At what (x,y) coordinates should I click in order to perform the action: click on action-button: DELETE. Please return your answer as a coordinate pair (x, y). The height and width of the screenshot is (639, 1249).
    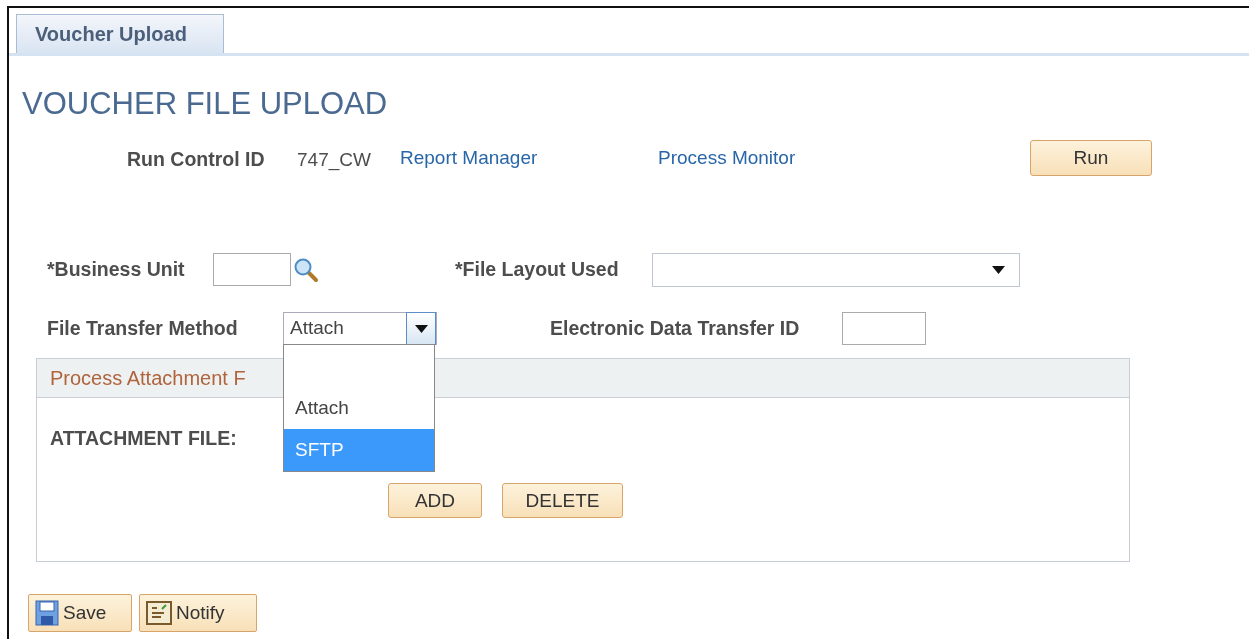
    Looking at the image, I should click on (562, 501).